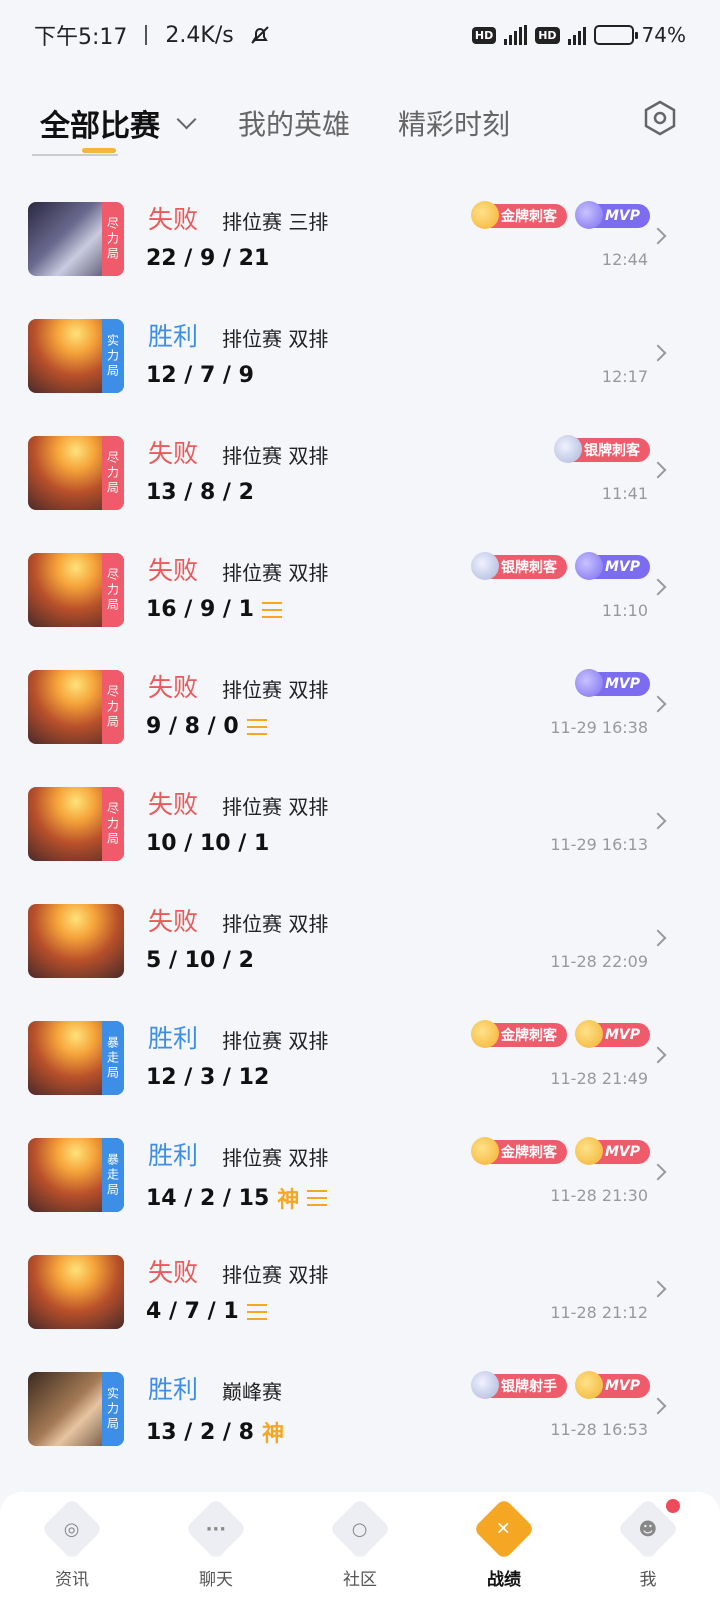 The image size is (720, 1600). Describe the element at coordinates (560, 1385) in the screenshot. I see `badge-group: 银牌射手 MVP` at that location.